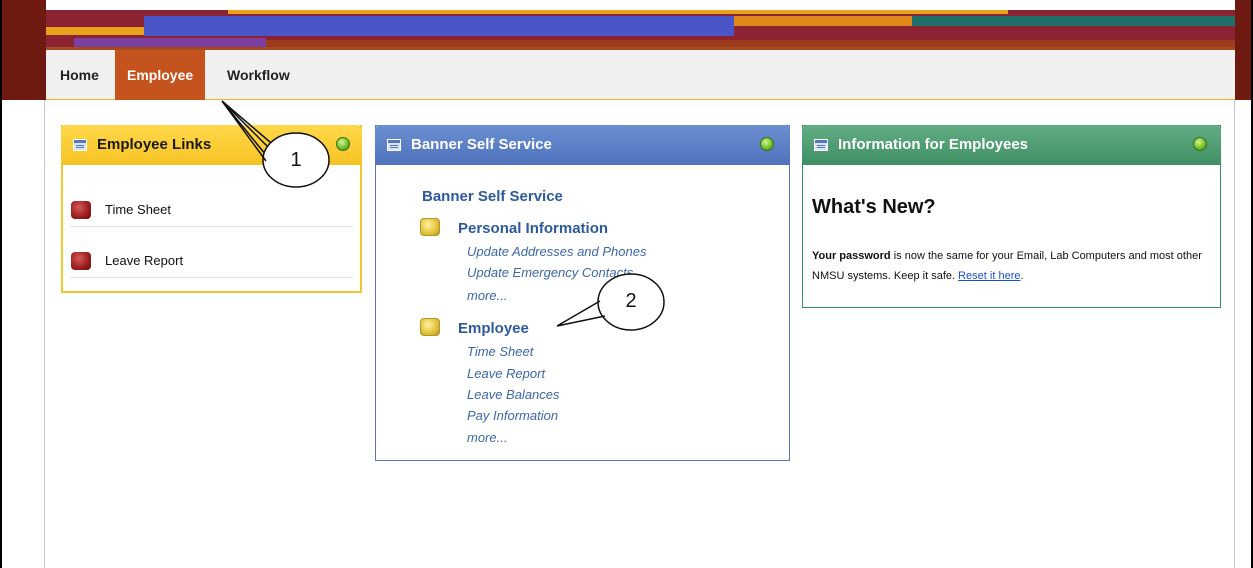 The image size is (1253, 568). What do you see at coordinates (1243, 50) in the screenshot?
I see `header-side-right` at bounding box center [1243, 50].